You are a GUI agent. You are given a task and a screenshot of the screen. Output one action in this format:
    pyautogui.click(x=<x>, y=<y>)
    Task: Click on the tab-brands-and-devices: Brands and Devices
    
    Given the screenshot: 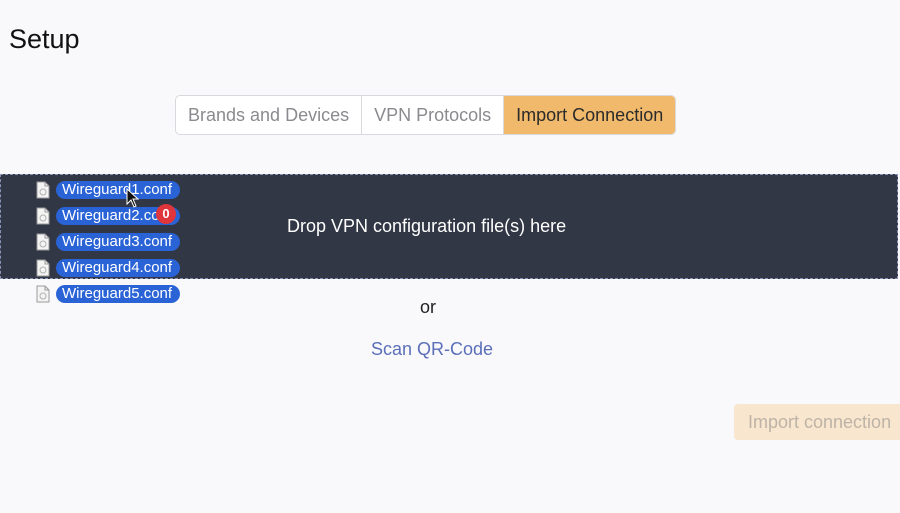 What is the action you would take?
    pyautogui.click(x=269, y=115)
    